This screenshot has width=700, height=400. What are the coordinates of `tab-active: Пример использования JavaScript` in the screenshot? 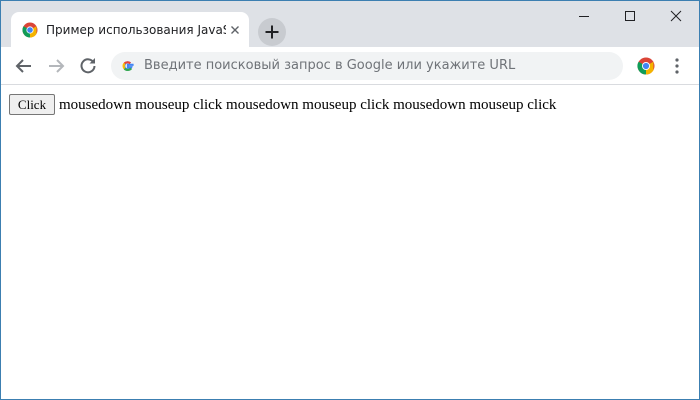 It's located at (130, 29).